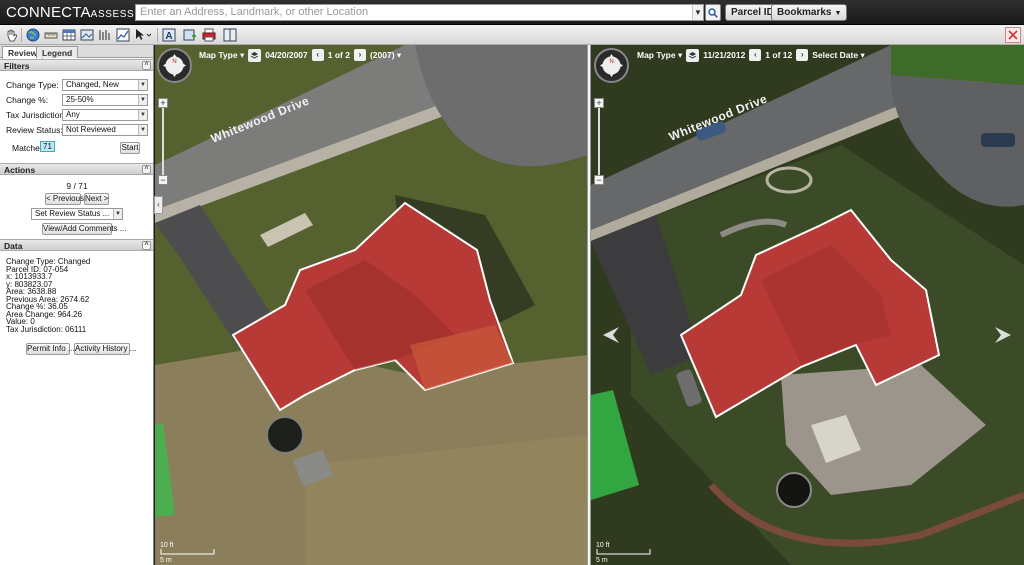  What do you see at coordinates (33, 35) in the screenshot?
I see `globe-icon` at bounding box center [33, 35].